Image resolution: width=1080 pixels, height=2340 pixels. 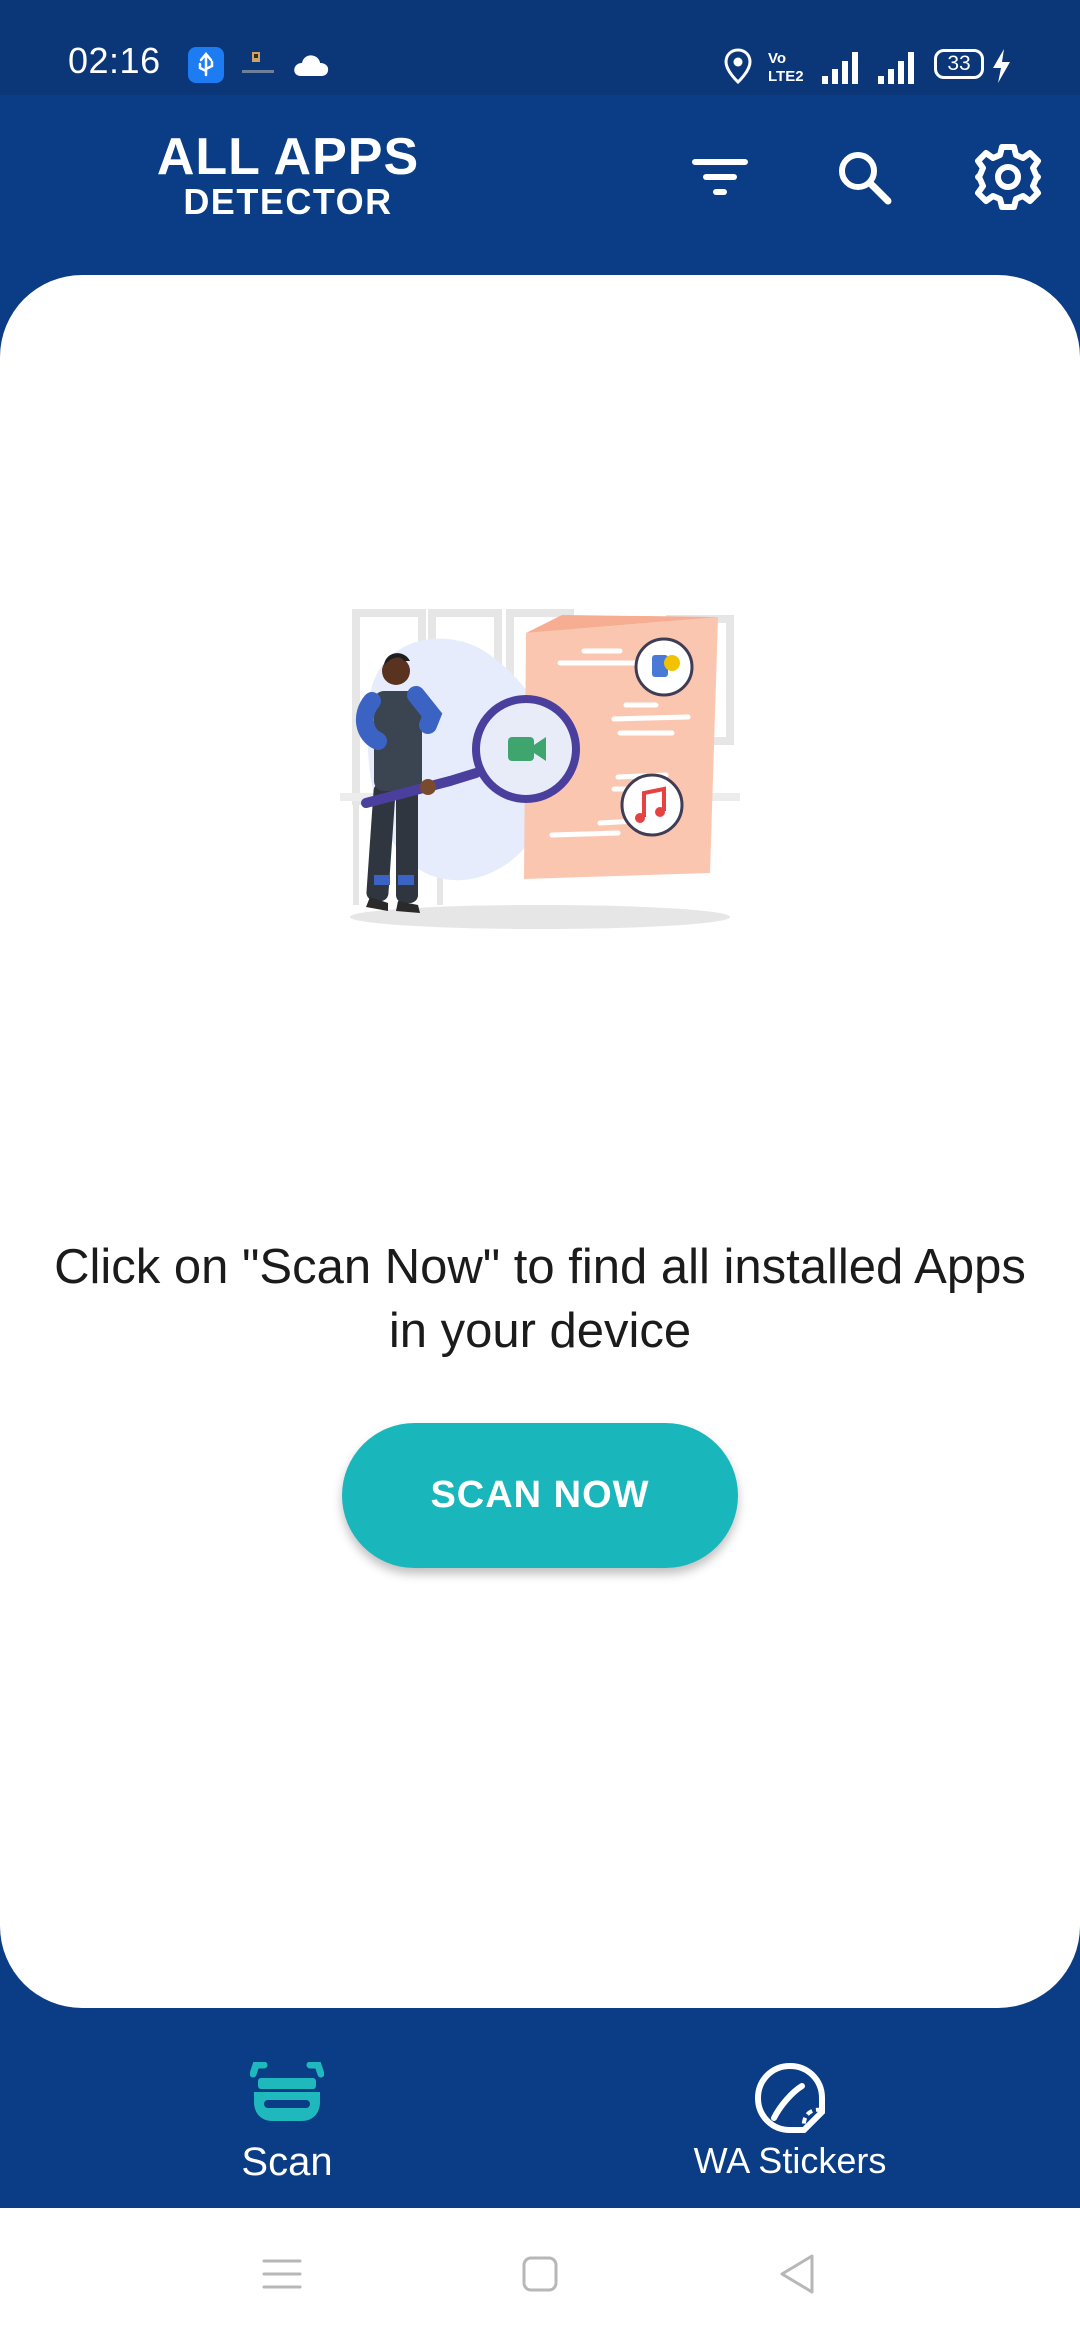 I want to click on scan-now-button: SCAN NOW, so click(x=540, y=1495).